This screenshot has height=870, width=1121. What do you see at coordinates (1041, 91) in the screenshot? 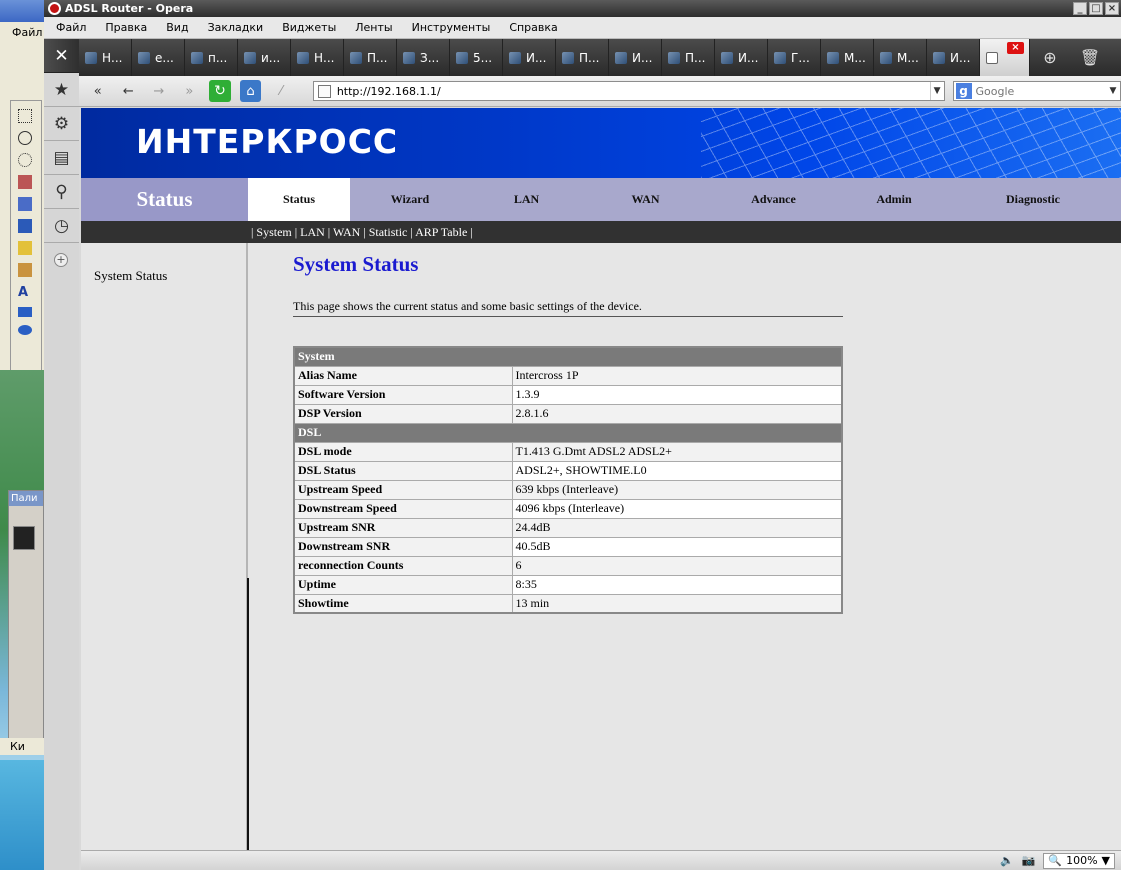
I see `search-input` at bounding box center [1041, 91].